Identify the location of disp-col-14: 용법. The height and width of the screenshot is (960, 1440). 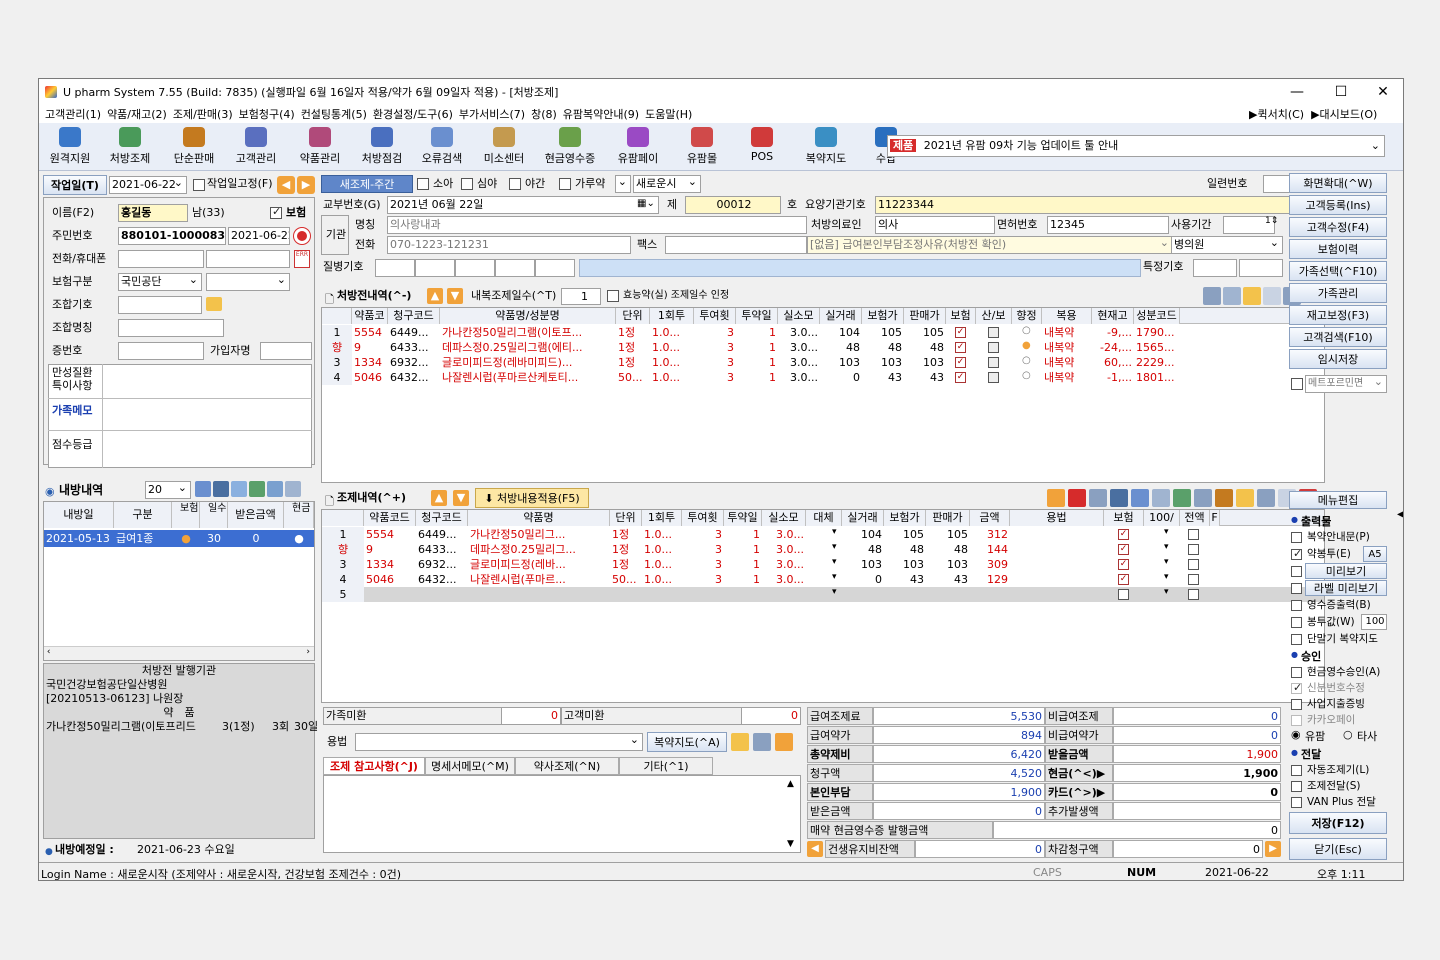
(1057, 518).